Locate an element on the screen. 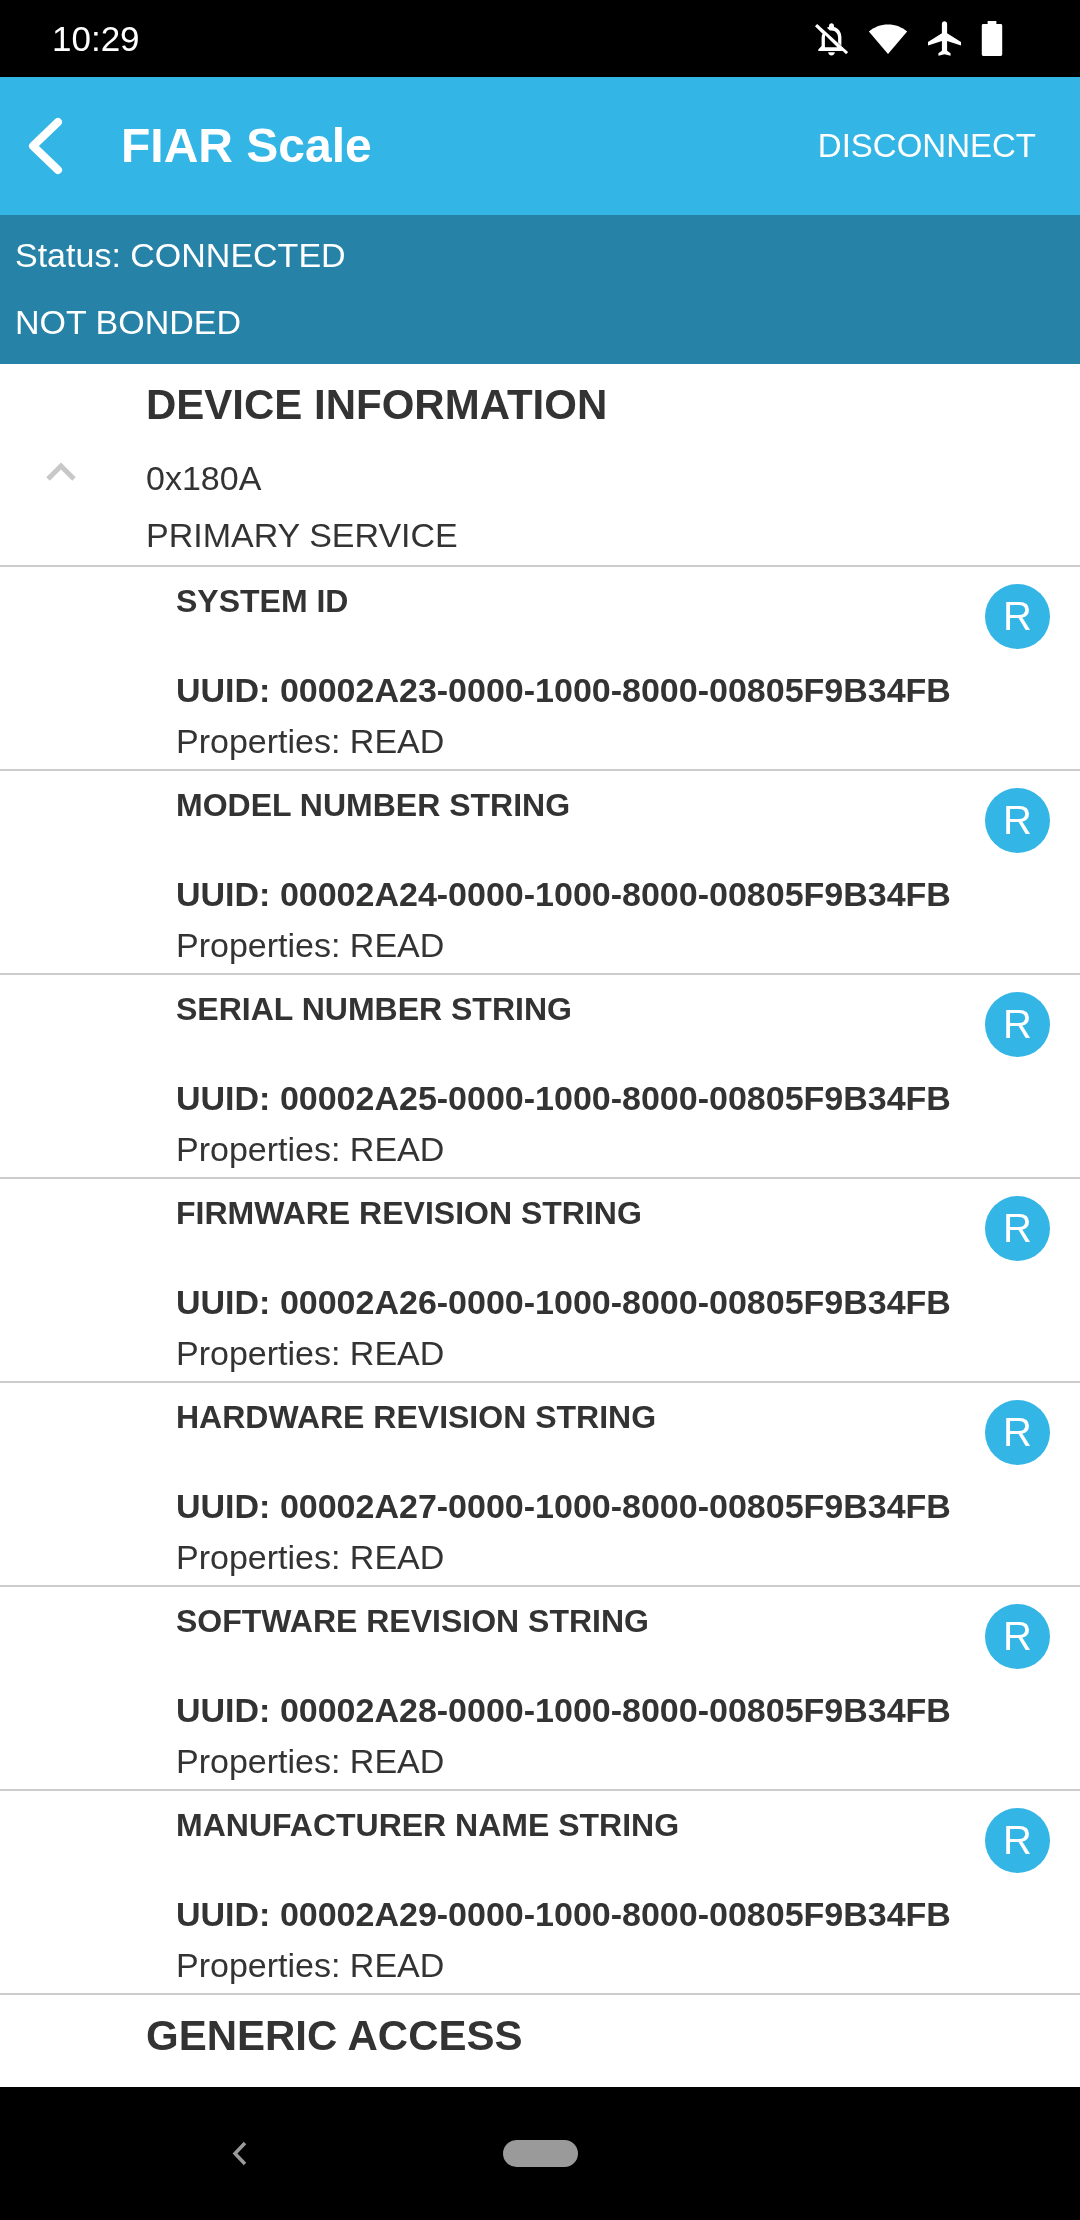 This screenshot has width=1080, height=2220. characteristic-uuid: UUID: 00002A24-0000-1000-8000-00805F9B34FB is located at coordinates (564, 894).